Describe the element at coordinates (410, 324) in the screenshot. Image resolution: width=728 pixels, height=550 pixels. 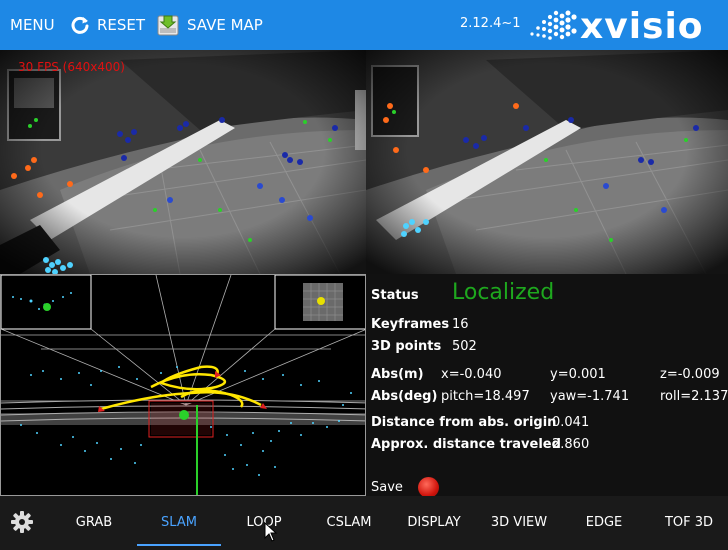
I see `keyframes-label: Keyframes` at that location.